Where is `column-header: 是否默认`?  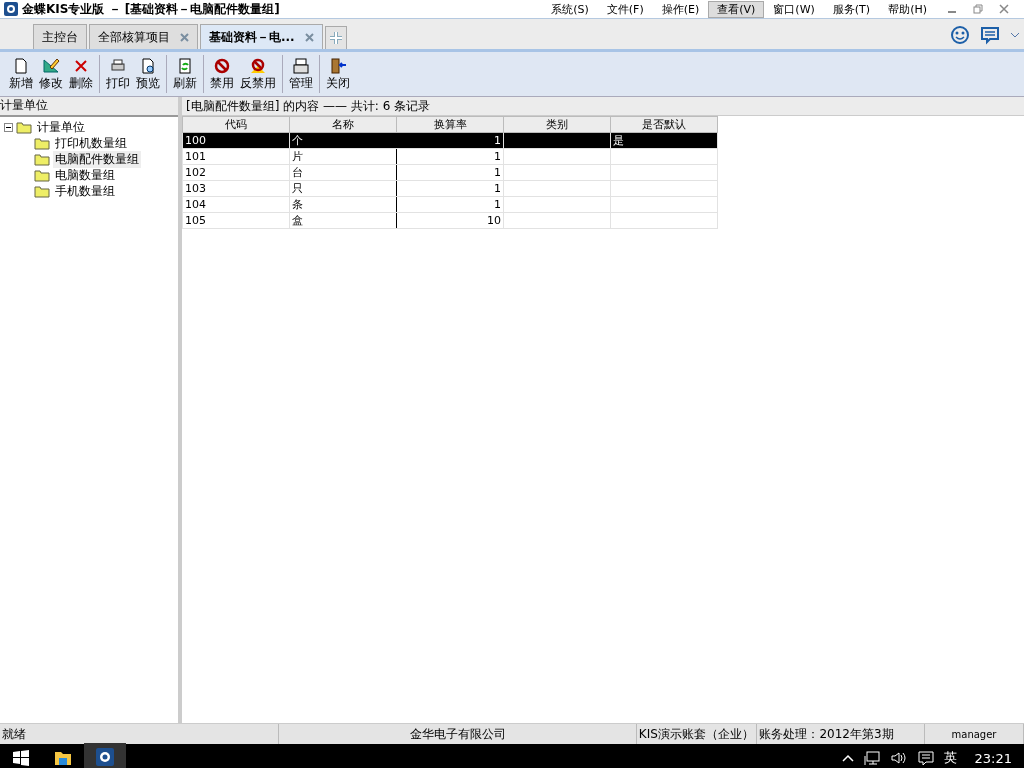 column-header: 是否默认 is located at coordinates (664, 124).